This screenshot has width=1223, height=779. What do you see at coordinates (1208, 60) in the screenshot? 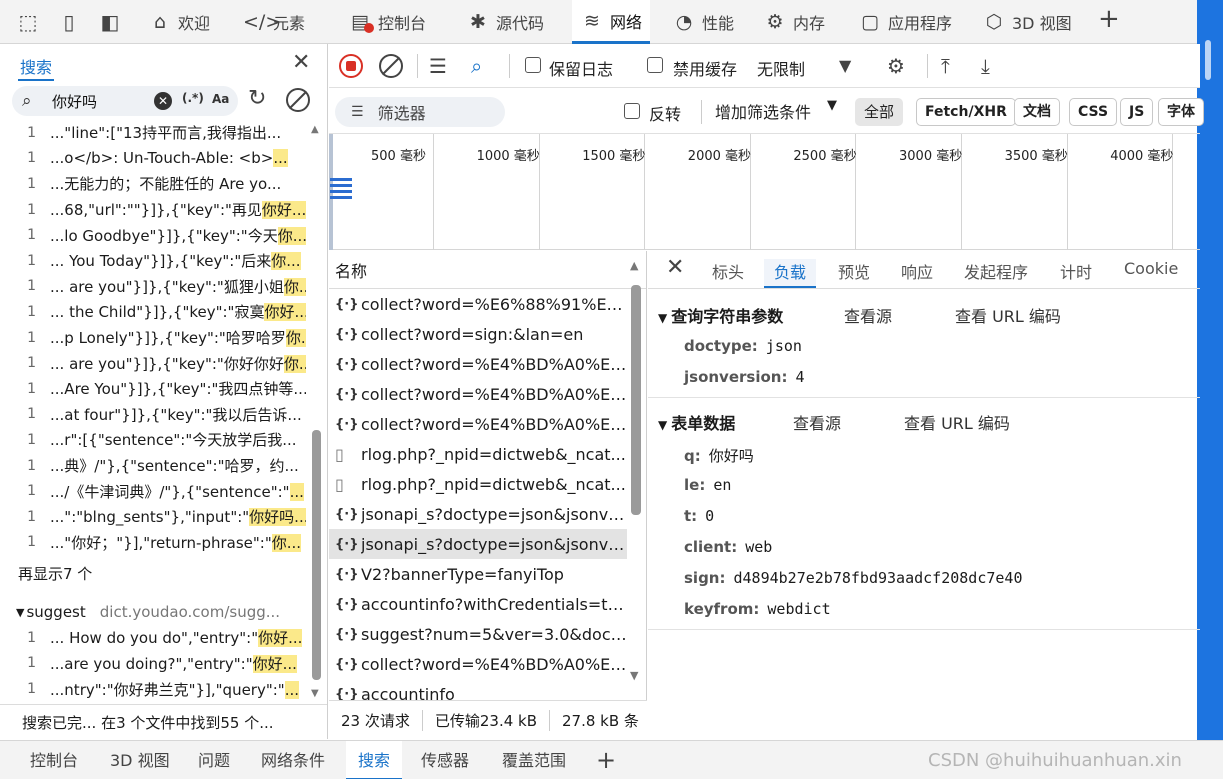
I see `edge-handle` at bounding box center [1208, 60].